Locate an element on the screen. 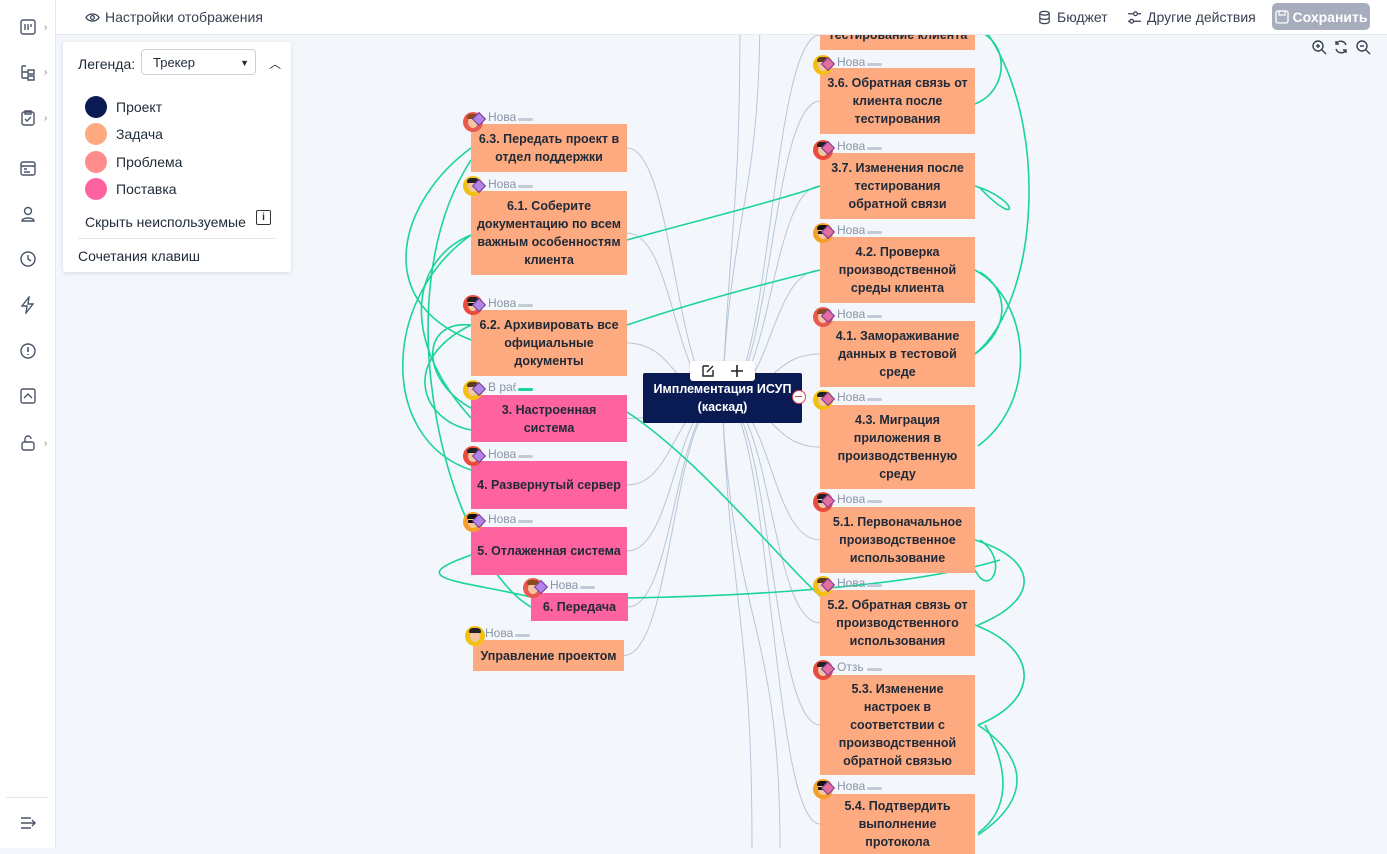 The width and height of the screenshot is (1387, 854). sidebar-divider is located at coordinates (27, 797).